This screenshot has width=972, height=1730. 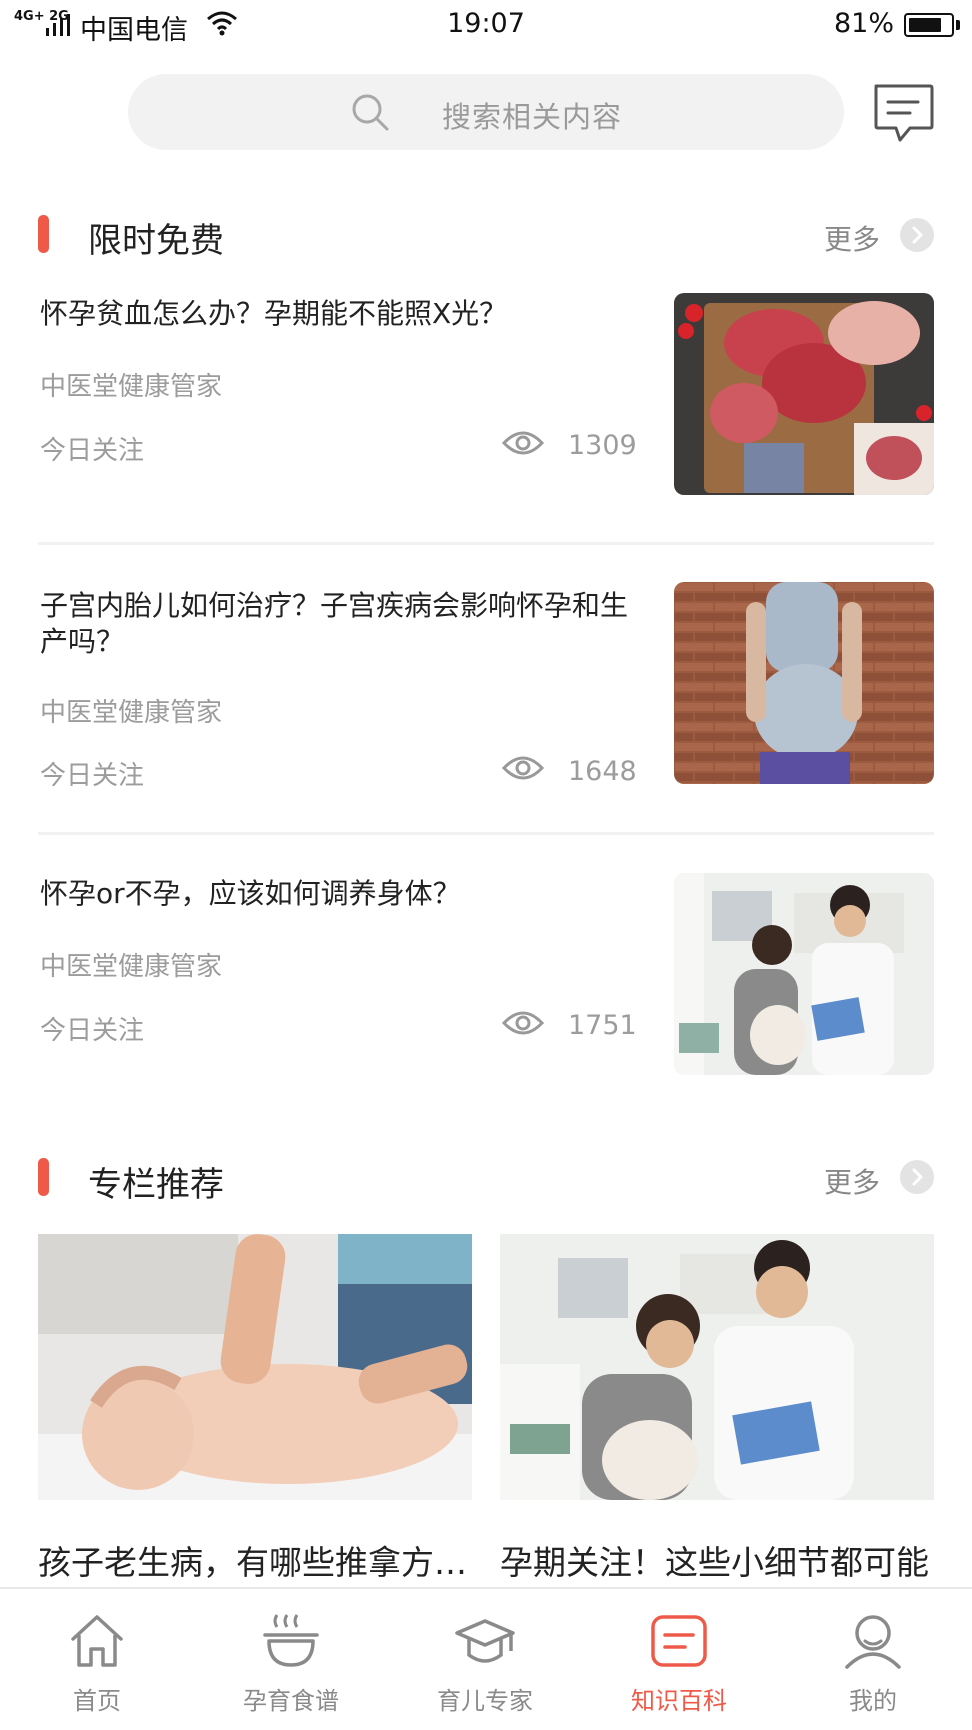 What do you see at coordinates (602, 445) in the screenshot?
I see `view-count: 1309` at bounding box center [602, 445].